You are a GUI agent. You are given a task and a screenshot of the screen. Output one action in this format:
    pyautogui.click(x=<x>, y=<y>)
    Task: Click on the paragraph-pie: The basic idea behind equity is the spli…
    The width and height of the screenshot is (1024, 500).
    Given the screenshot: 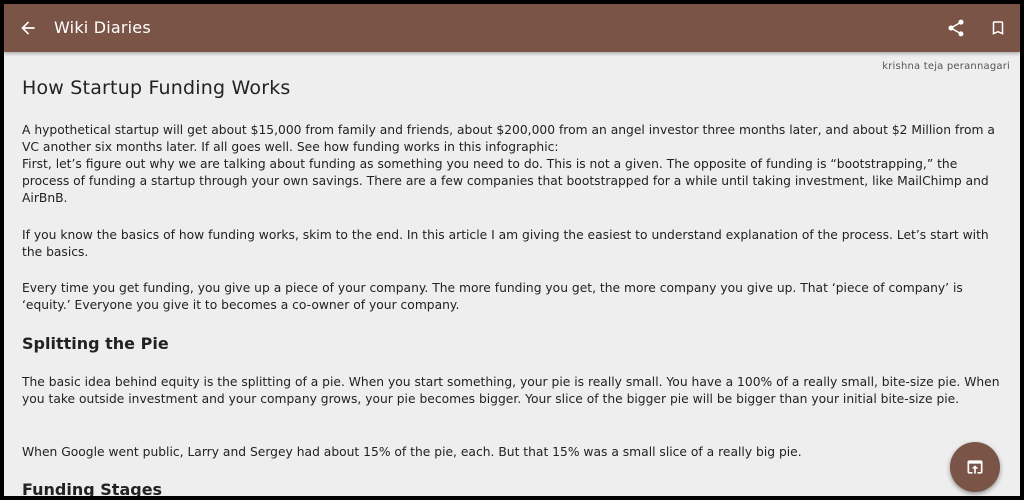 What is the action you would take?
    pyautogui.click(x=511, y=390)
    